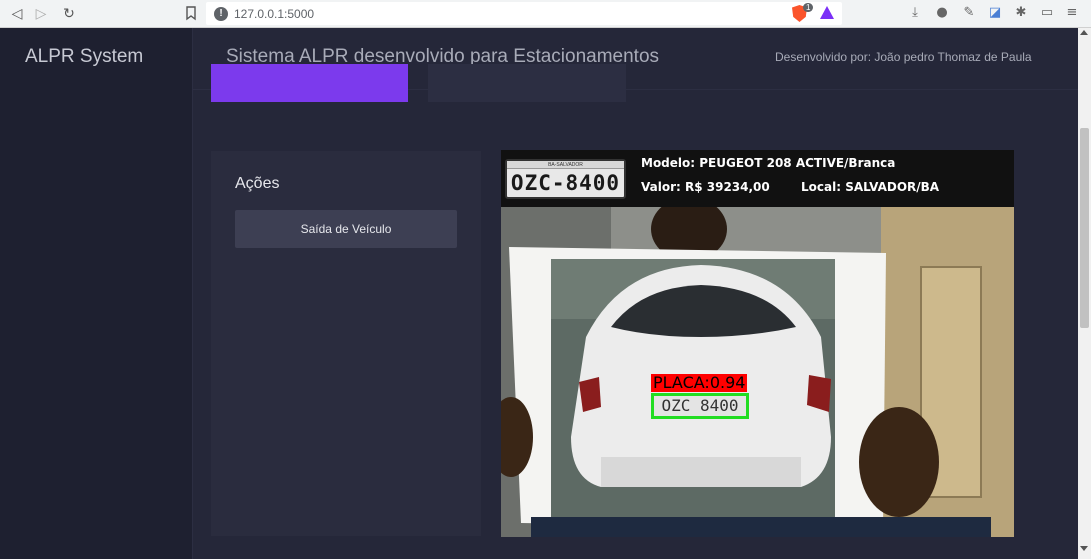 Image resolution: width=1091 pixels, height=559 pixels. Describe the element at coordinates (41, 14) in the screenshot. I see `forward-icon: ▷` at that location.